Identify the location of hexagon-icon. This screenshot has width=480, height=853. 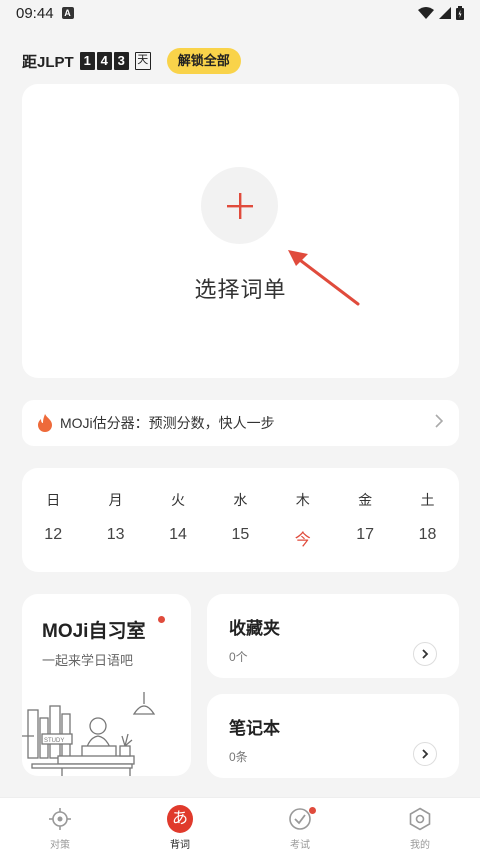
(420, 819).